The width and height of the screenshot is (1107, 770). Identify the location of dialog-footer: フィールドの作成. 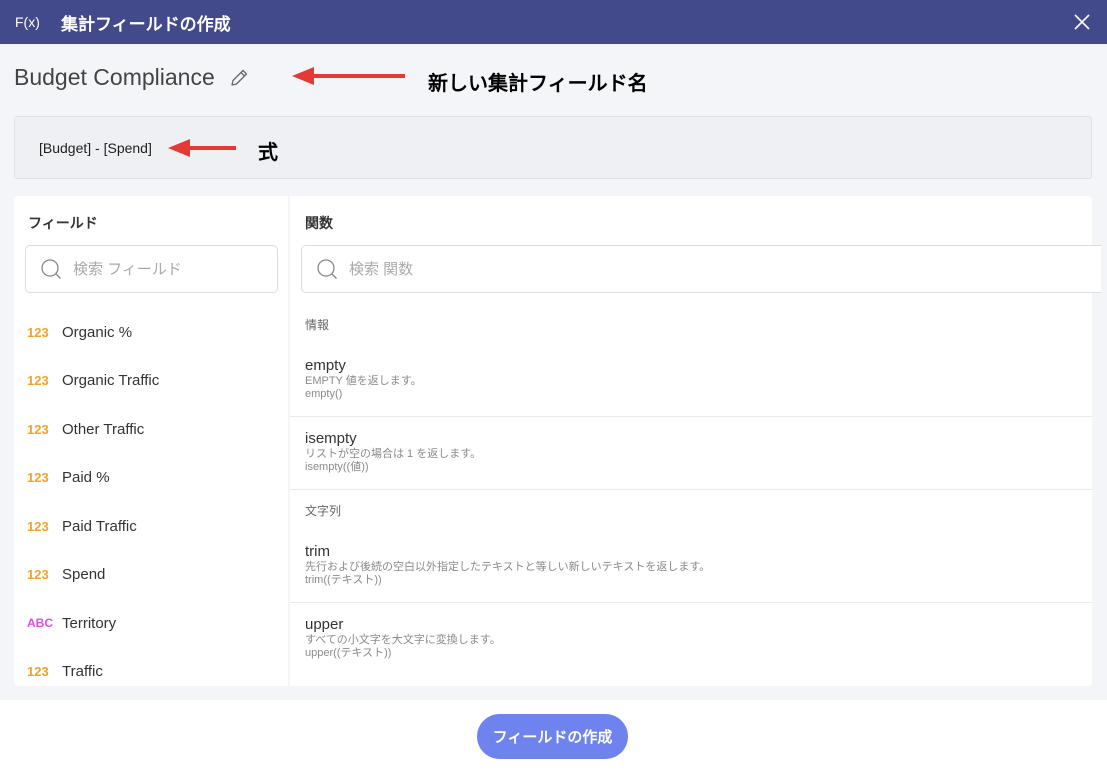
(553, 735).